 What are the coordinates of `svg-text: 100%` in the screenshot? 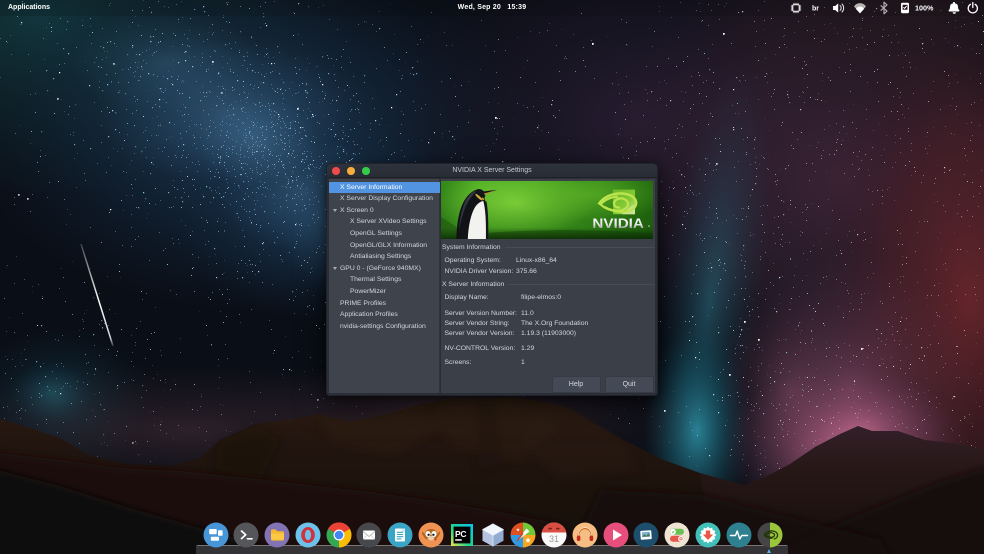 It's located at (924, 8).